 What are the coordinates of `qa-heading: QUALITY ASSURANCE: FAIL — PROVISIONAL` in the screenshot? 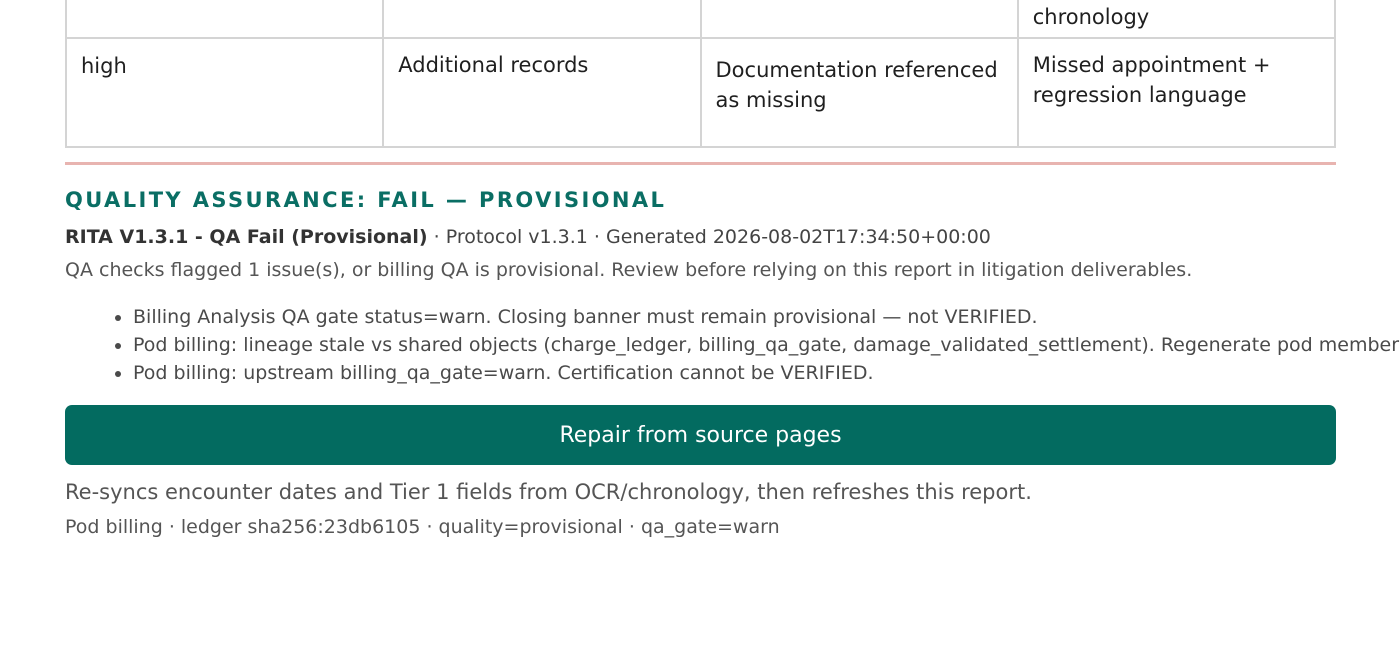 It's located at (366, 200).